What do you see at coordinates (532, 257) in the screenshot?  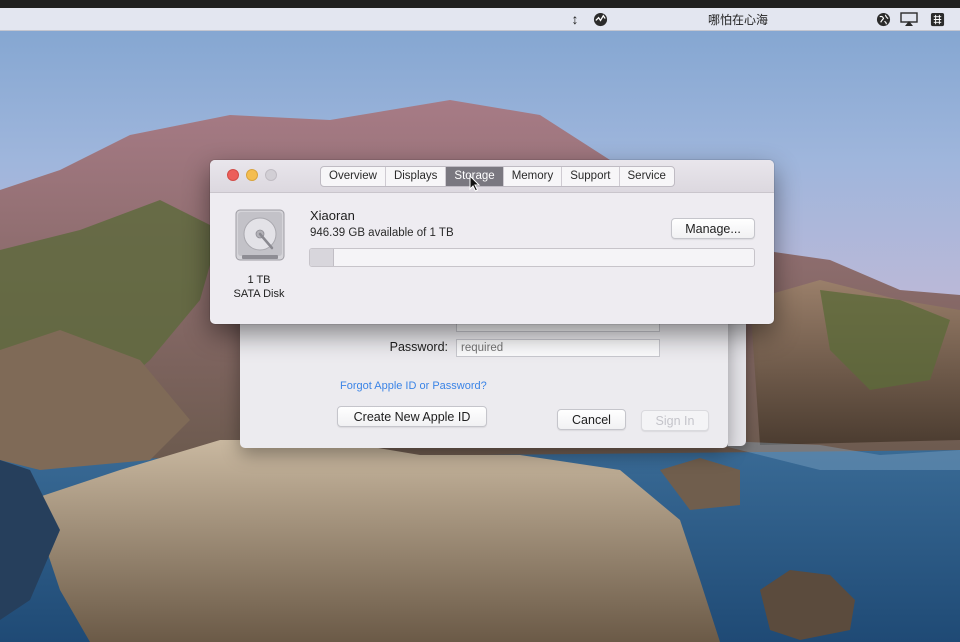 I see `storage-usage-bar` at bounding box center [532, 257].